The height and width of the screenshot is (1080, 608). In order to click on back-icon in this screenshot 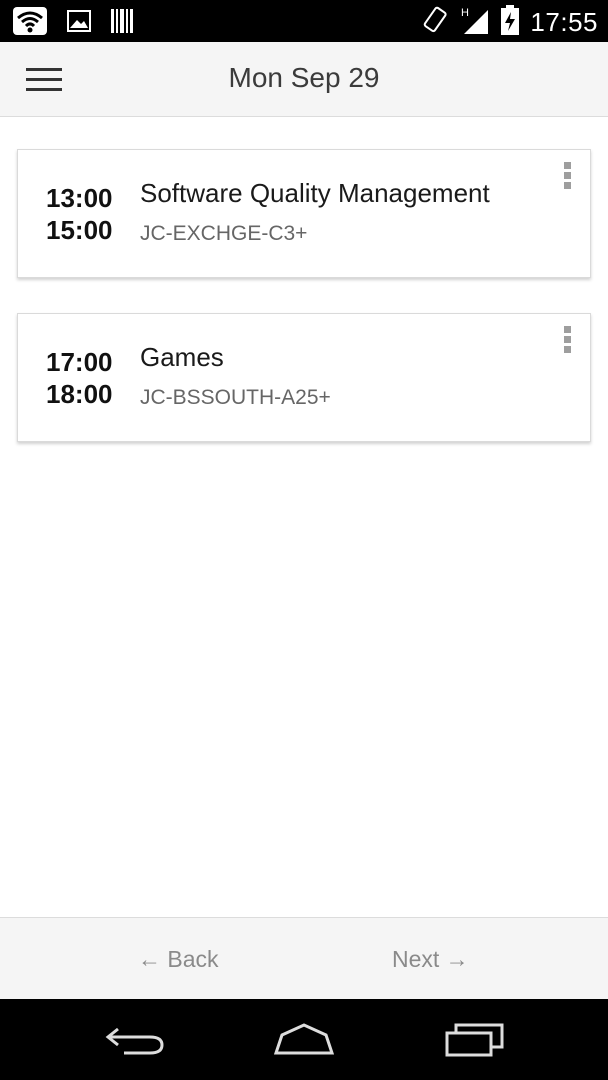, I will do `click(135, 1041)`.